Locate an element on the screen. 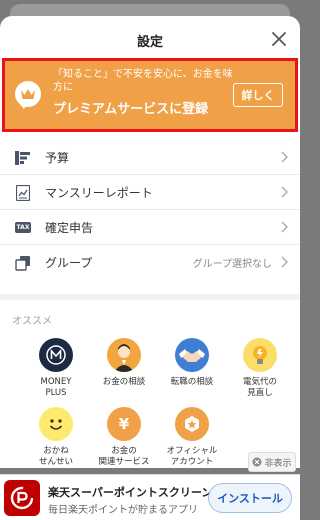 Image resolution: width=320 pixels, height=520 pixels. page-title: 設定 is located at coordinates (149, 42).